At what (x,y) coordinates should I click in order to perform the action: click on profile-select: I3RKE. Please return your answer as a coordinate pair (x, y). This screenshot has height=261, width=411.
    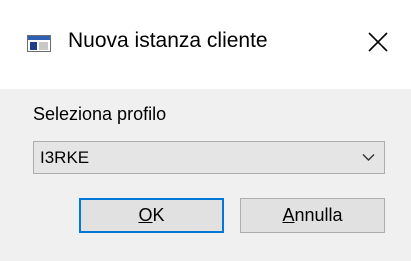
    Looking at the image, I should click on (209, 157).